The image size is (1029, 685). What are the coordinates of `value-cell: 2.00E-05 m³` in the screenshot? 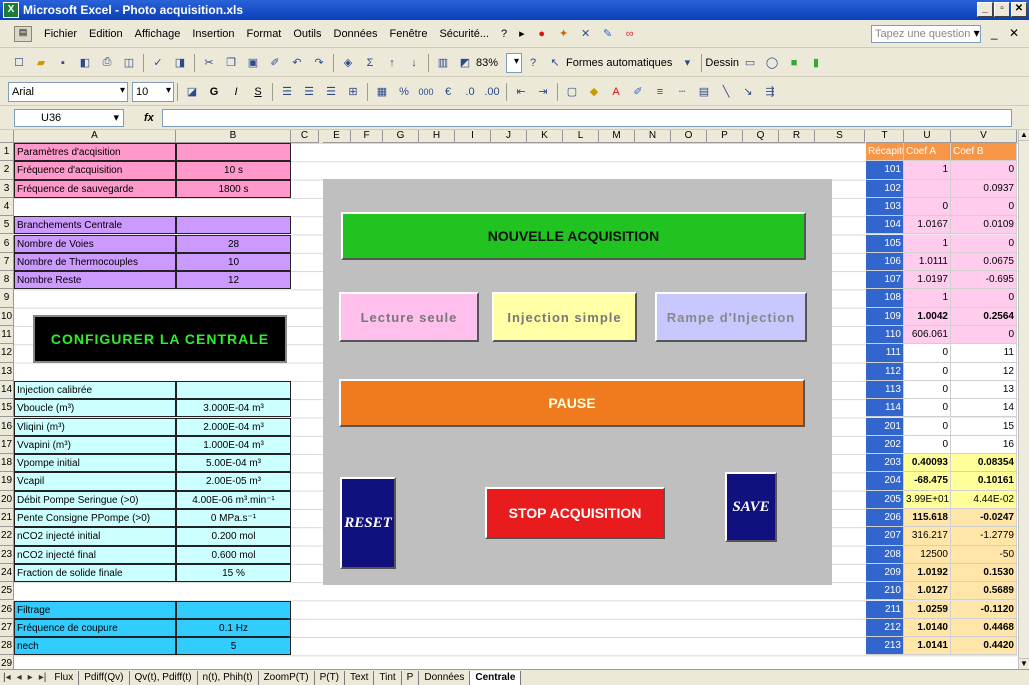 It's located at (233, 481).